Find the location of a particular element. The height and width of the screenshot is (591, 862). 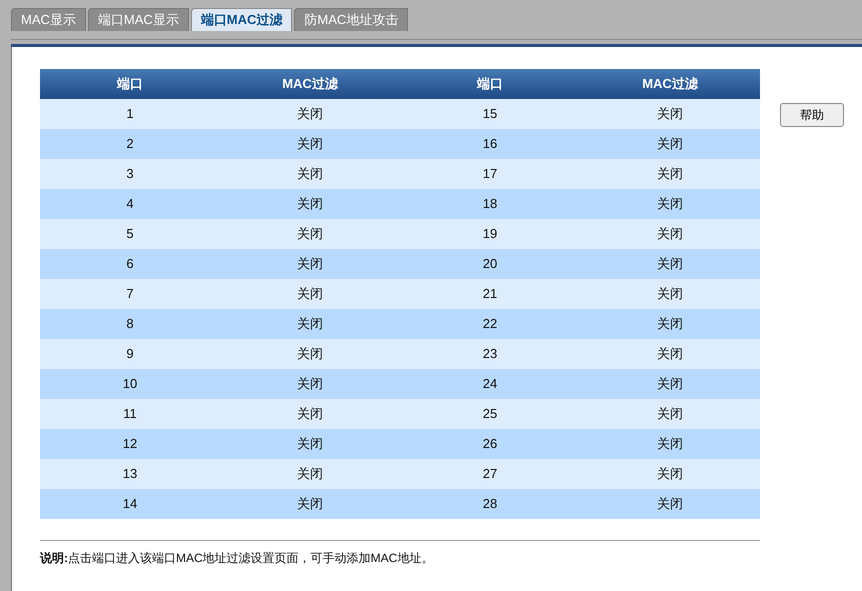

port-cell: 22 is located at coordinates (490, 324).